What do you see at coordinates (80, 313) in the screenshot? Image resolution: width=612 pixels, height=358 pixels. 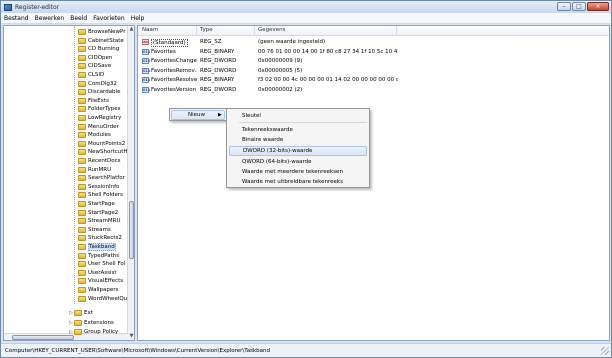 I see `tree-item: ▷ Ext` at bounding box center [80, 313].